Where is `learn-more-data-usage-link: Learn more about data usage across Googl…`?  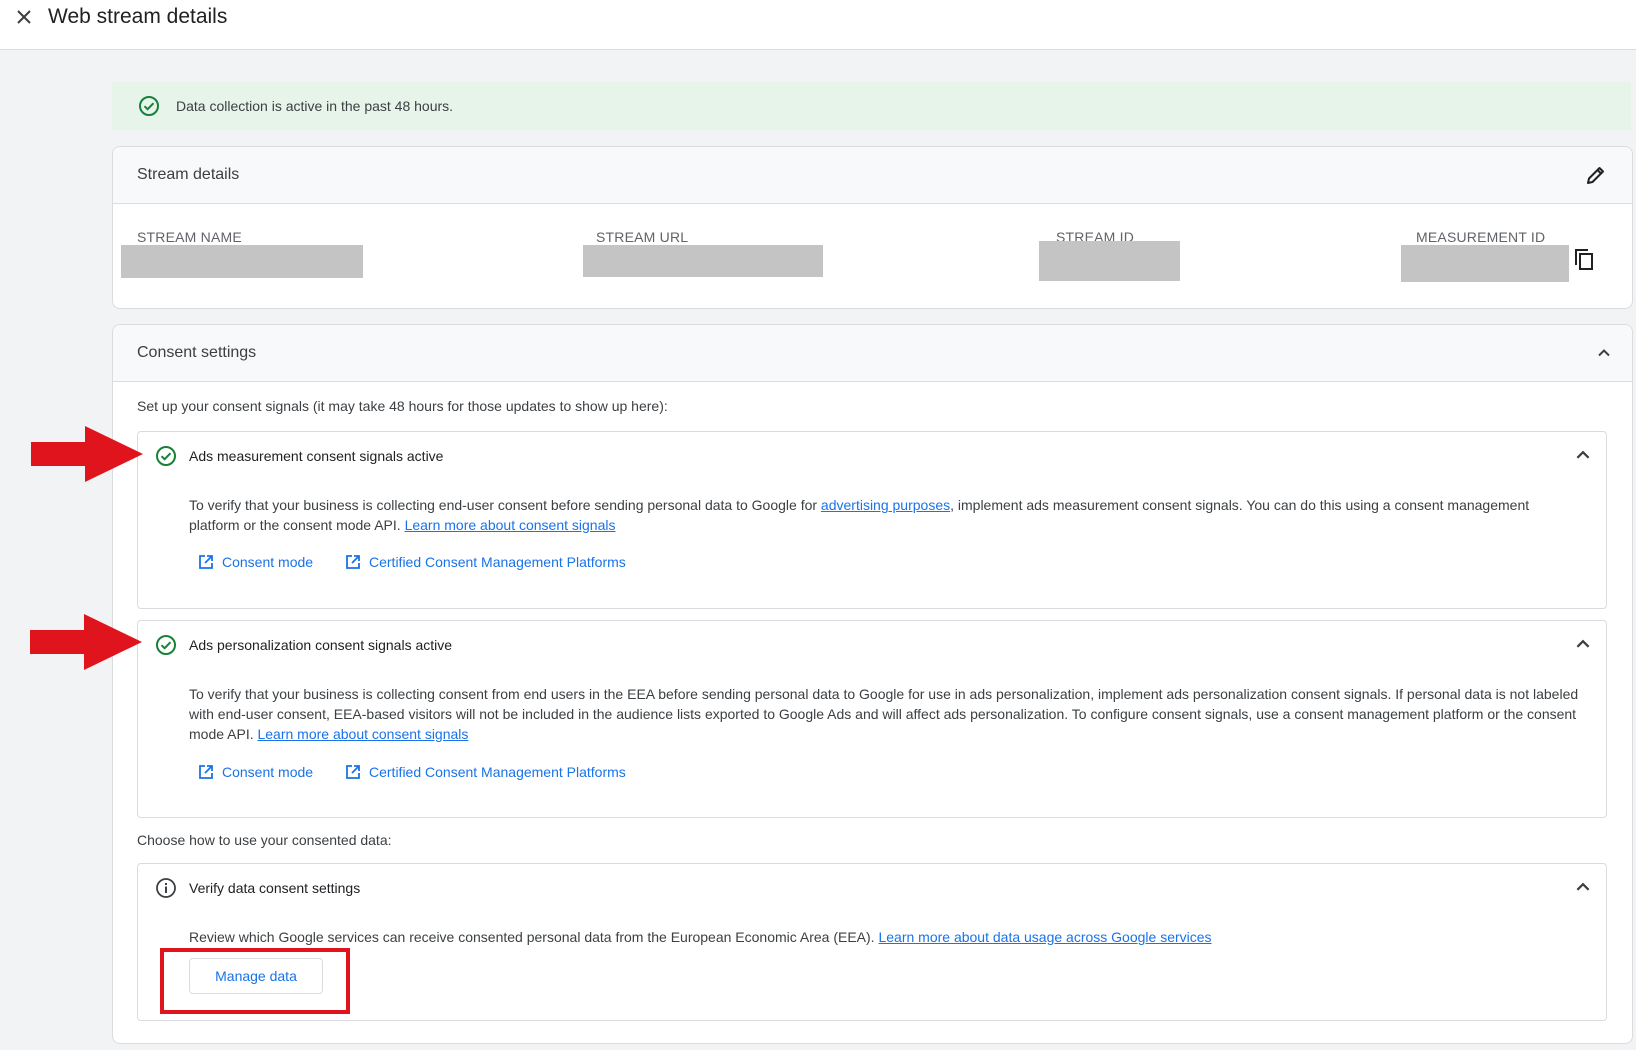
learn-more-data-usage-link: Learn more about data usage across Googl… is located at coordinates (1044, 937).